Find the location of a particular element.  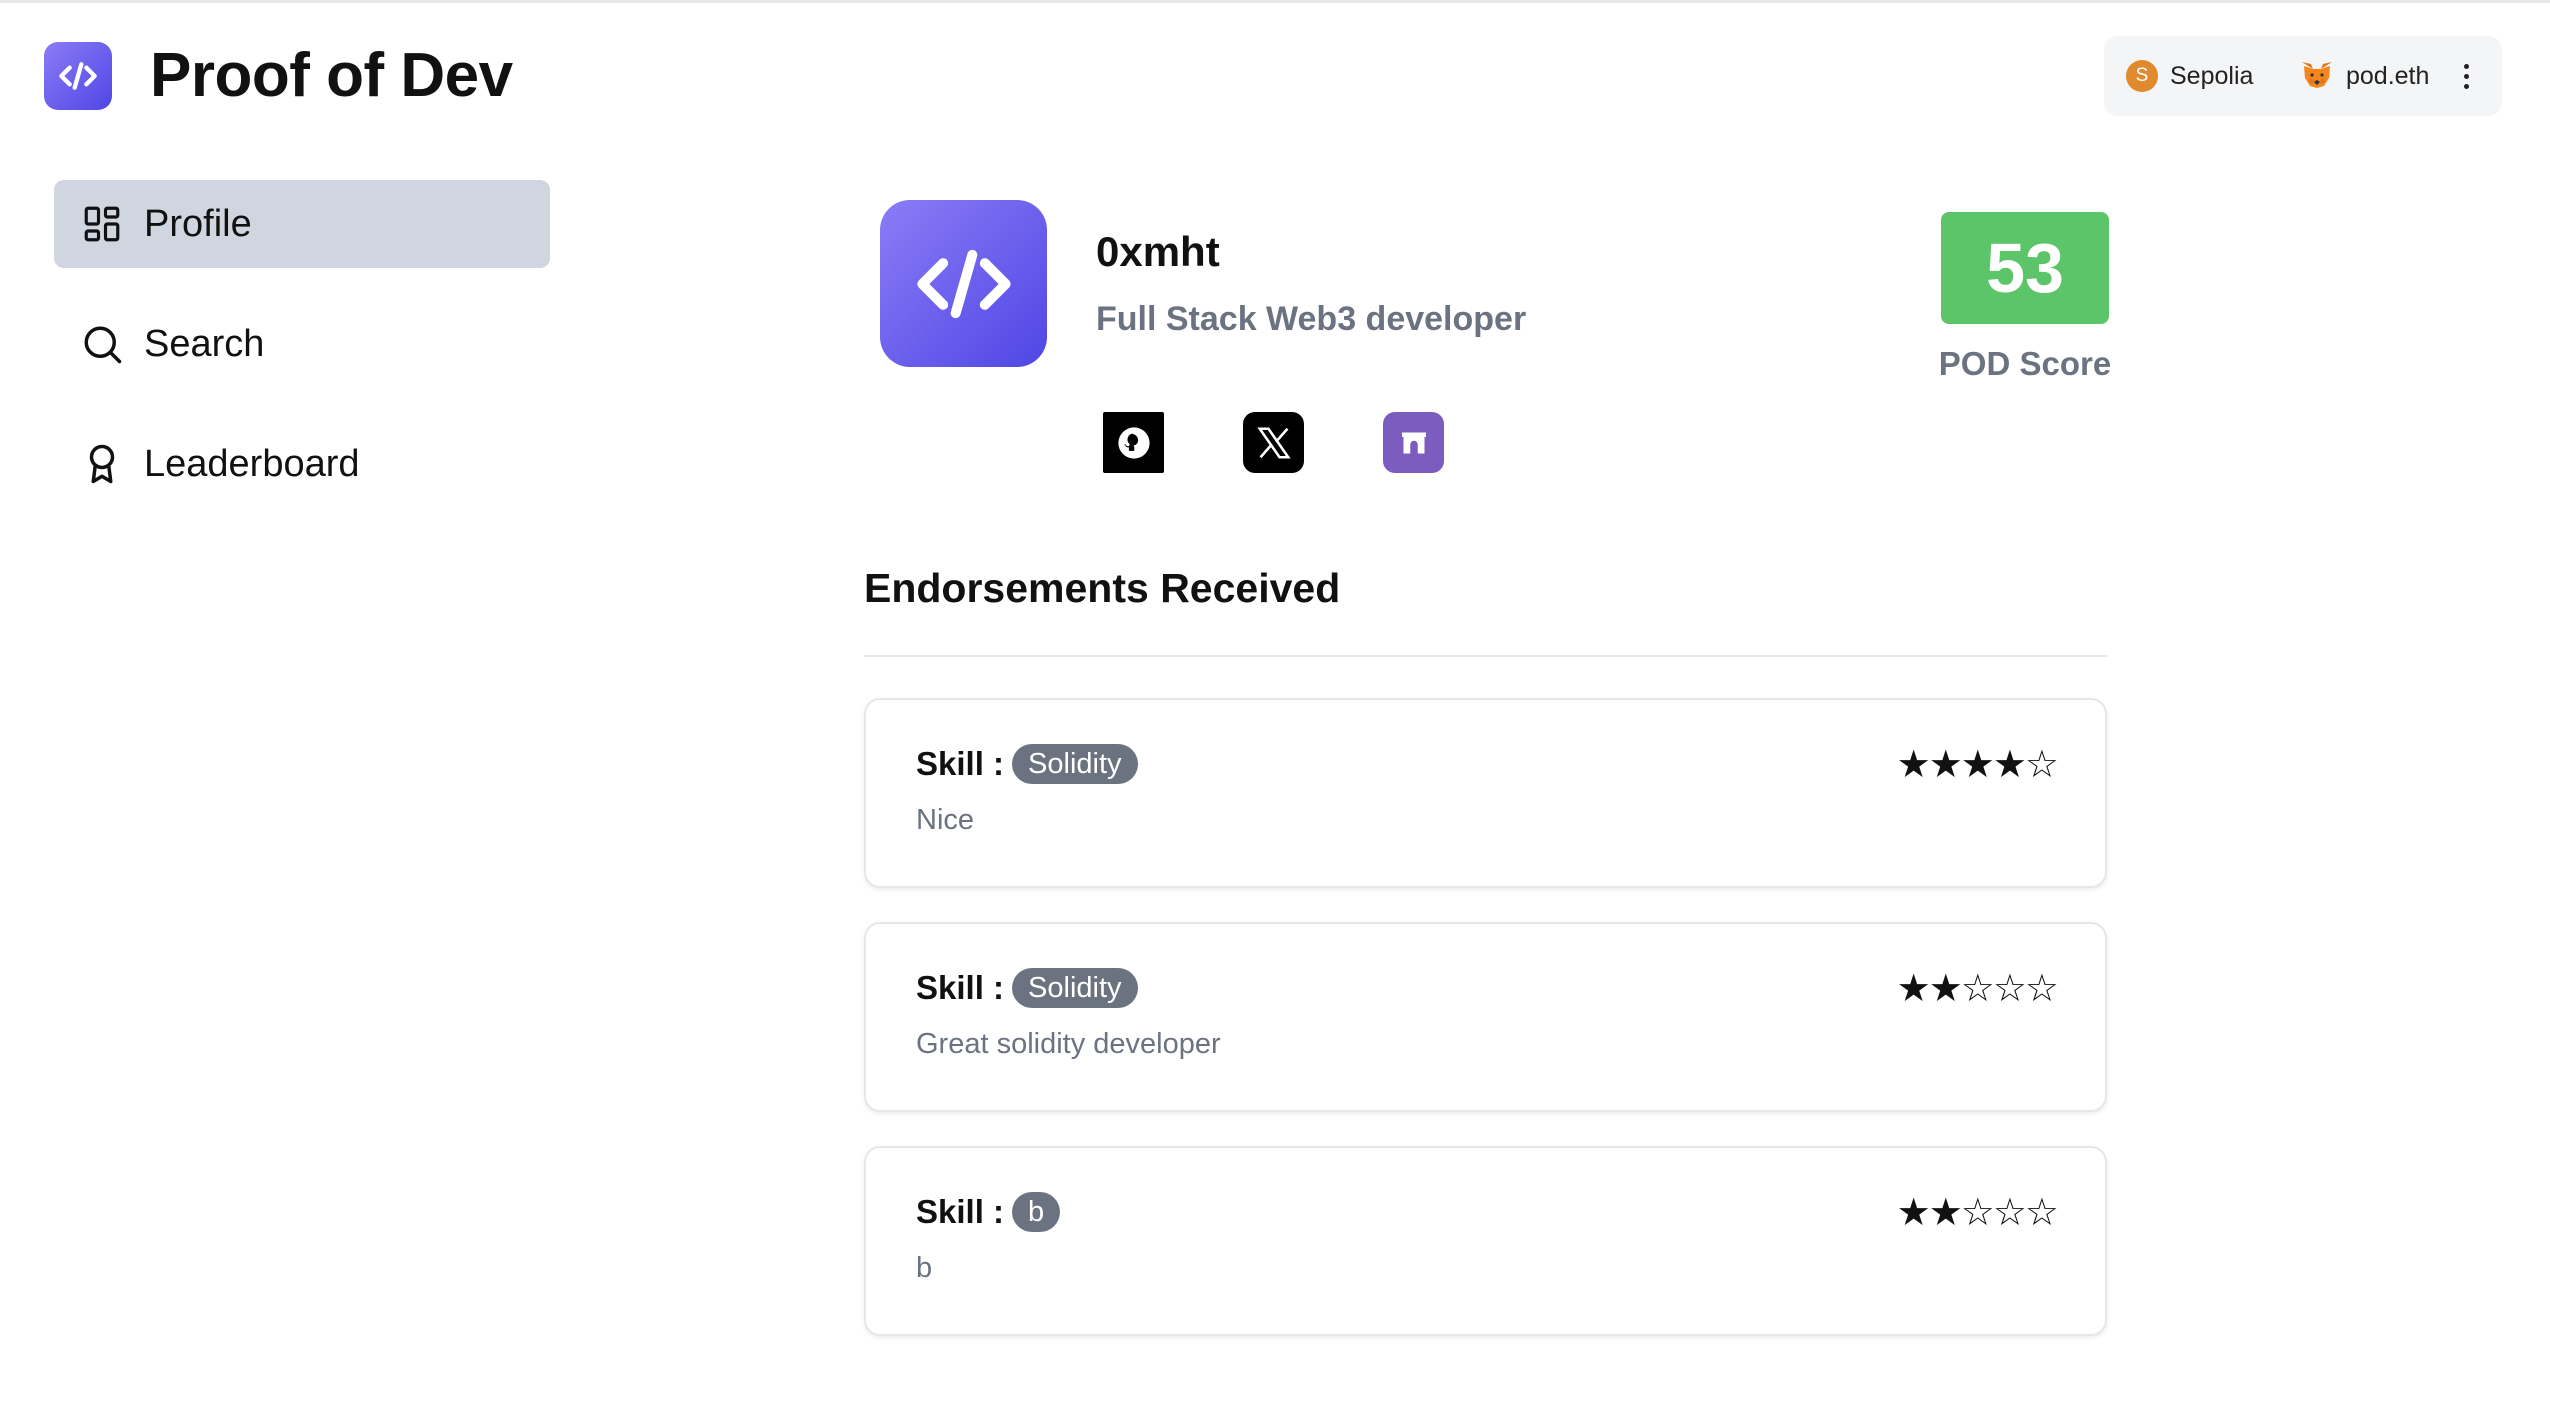

account-button: pod.eth is located at coordinates (2387, 76).